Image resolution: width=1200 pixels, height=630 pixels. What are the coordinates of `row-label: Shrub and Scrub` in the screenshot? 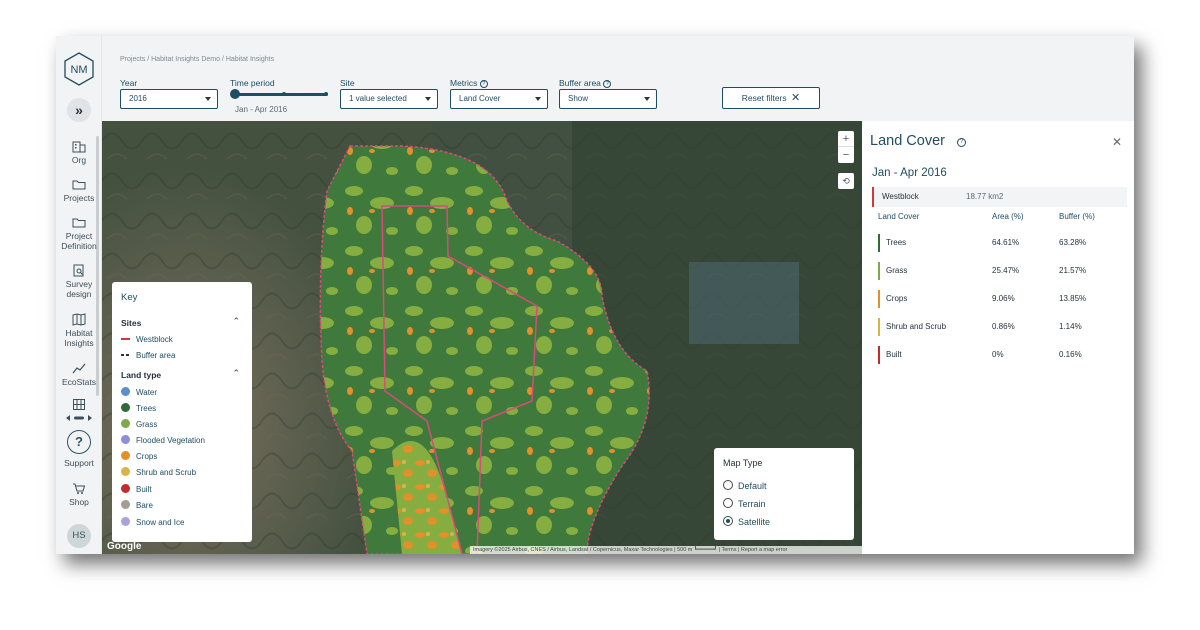 It's located at (916, 326).